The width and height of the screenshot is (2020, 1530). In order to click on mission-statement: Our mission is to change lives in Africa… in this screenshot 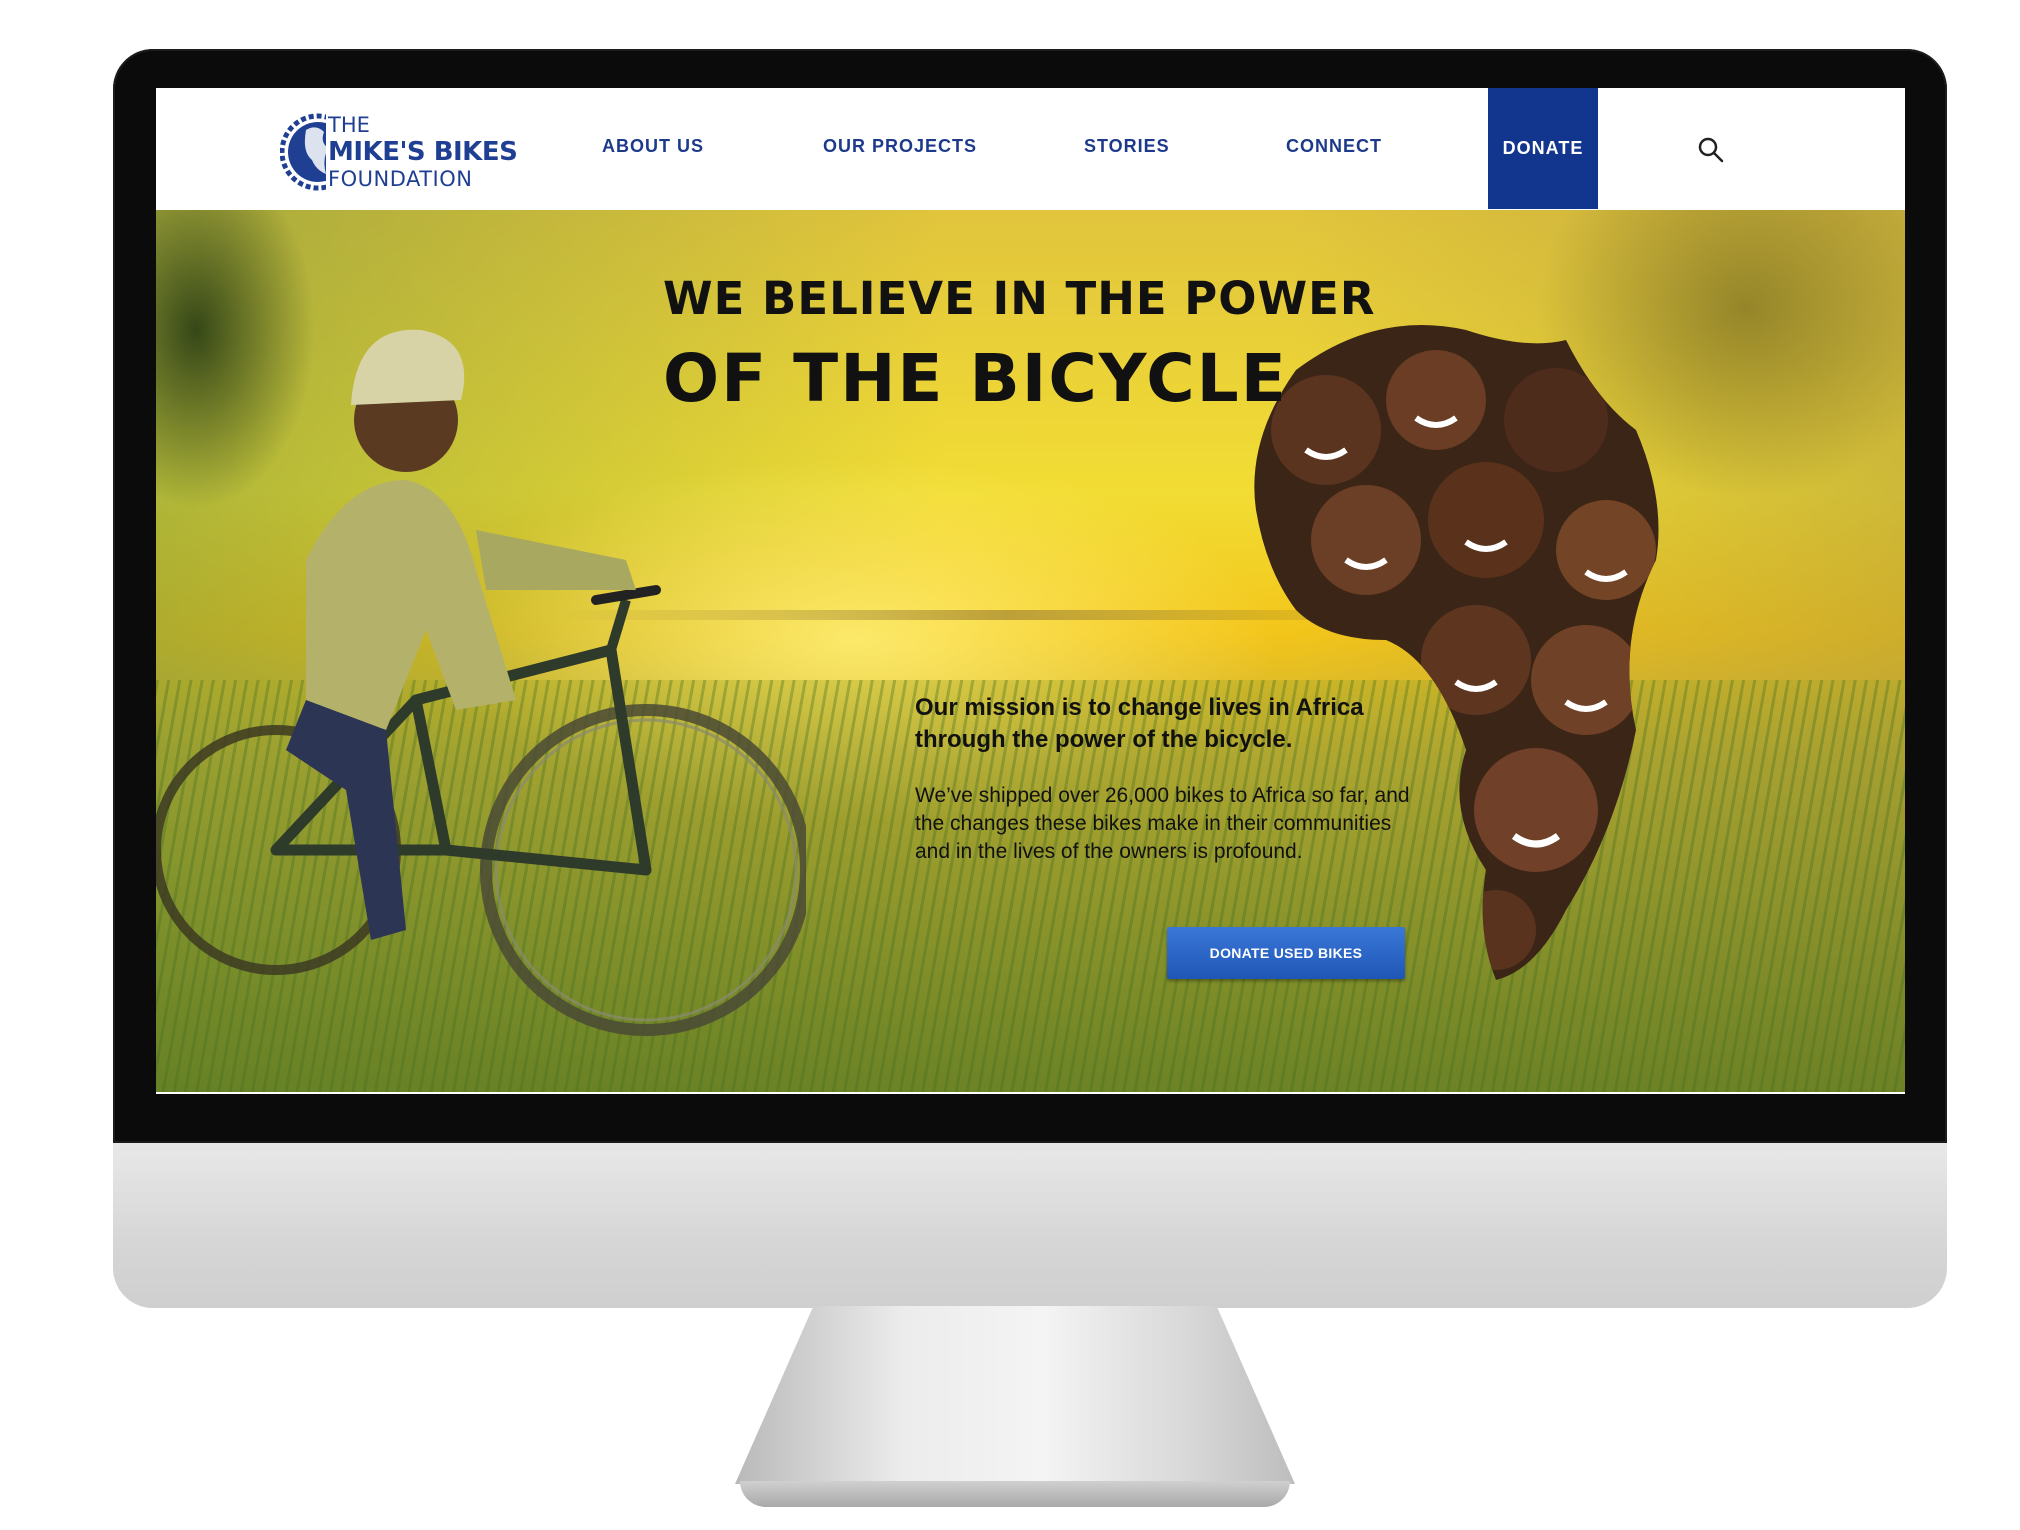, I will do `click(1139, 723)`.